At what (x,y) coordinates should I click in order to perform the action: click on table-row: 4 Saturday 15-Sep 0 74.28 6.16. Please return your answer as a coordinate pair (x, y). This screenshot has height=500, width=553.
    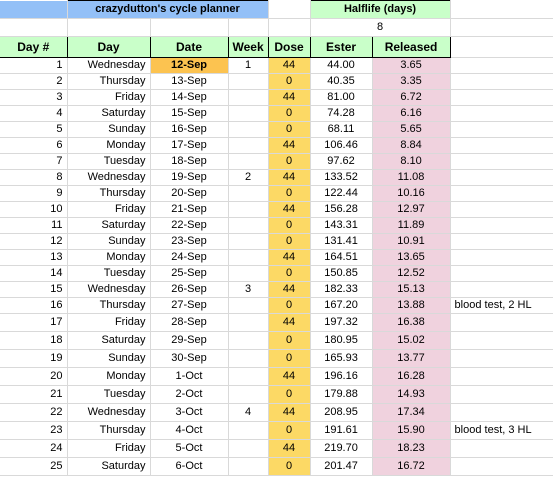
    Looking at the image, I should click on (276, 113).